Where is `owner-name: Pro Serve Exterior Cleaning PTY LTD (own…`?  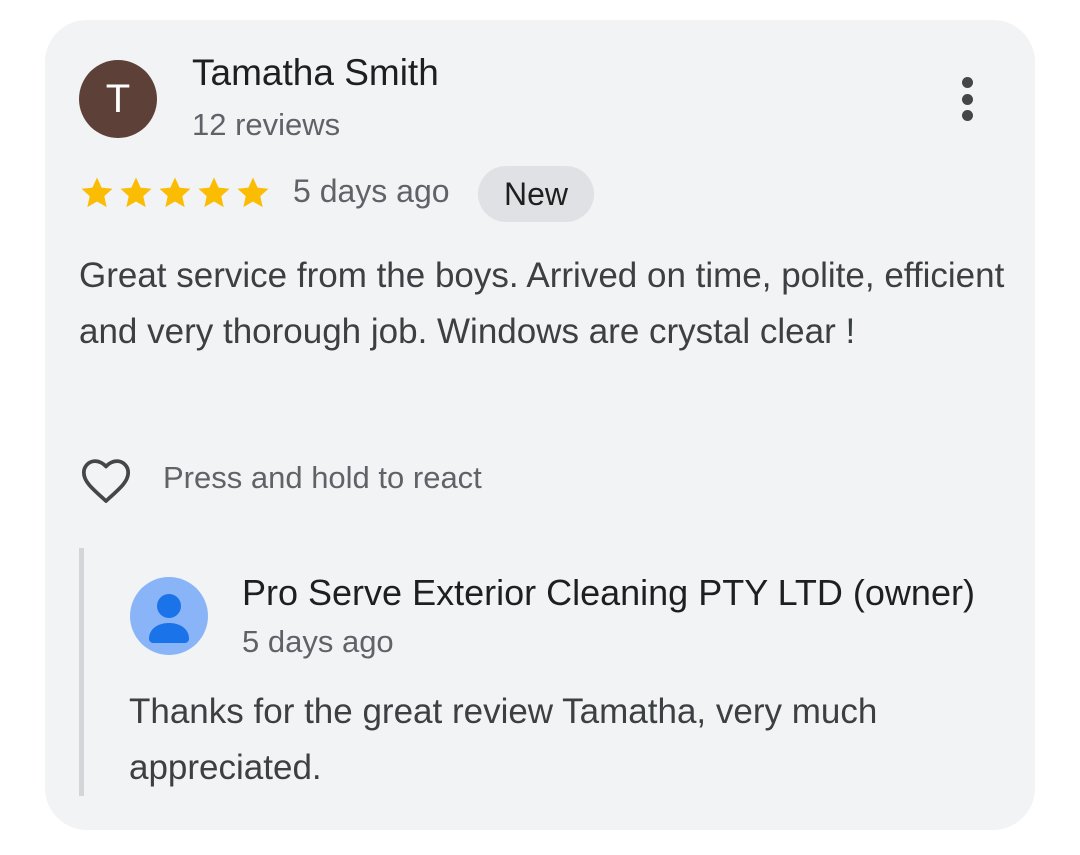
owner-name: Pro Serve Exterior Cleaning PTY LTD (own… is located at coordinates (608, 592).